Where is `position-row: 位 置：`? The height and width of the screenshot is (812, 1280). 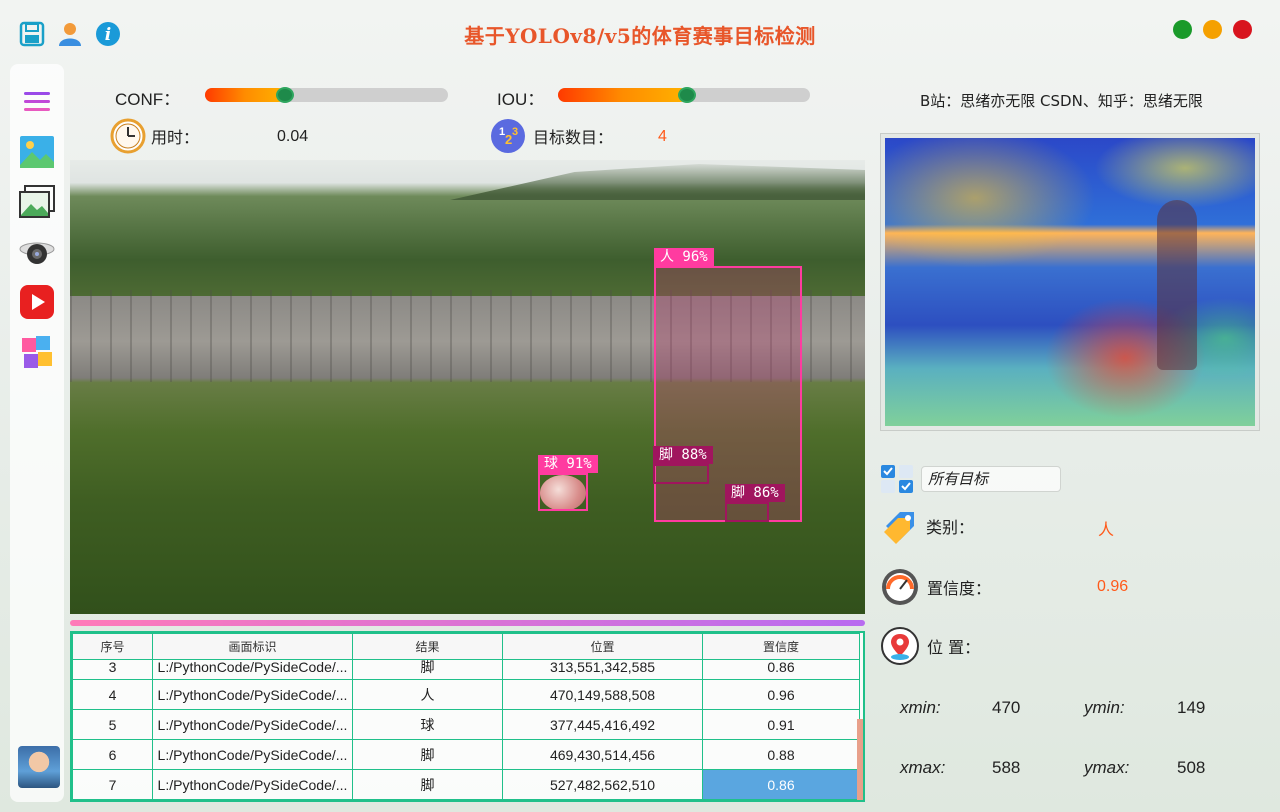 position-row: 位 置： is located at coordinates (930, 646).